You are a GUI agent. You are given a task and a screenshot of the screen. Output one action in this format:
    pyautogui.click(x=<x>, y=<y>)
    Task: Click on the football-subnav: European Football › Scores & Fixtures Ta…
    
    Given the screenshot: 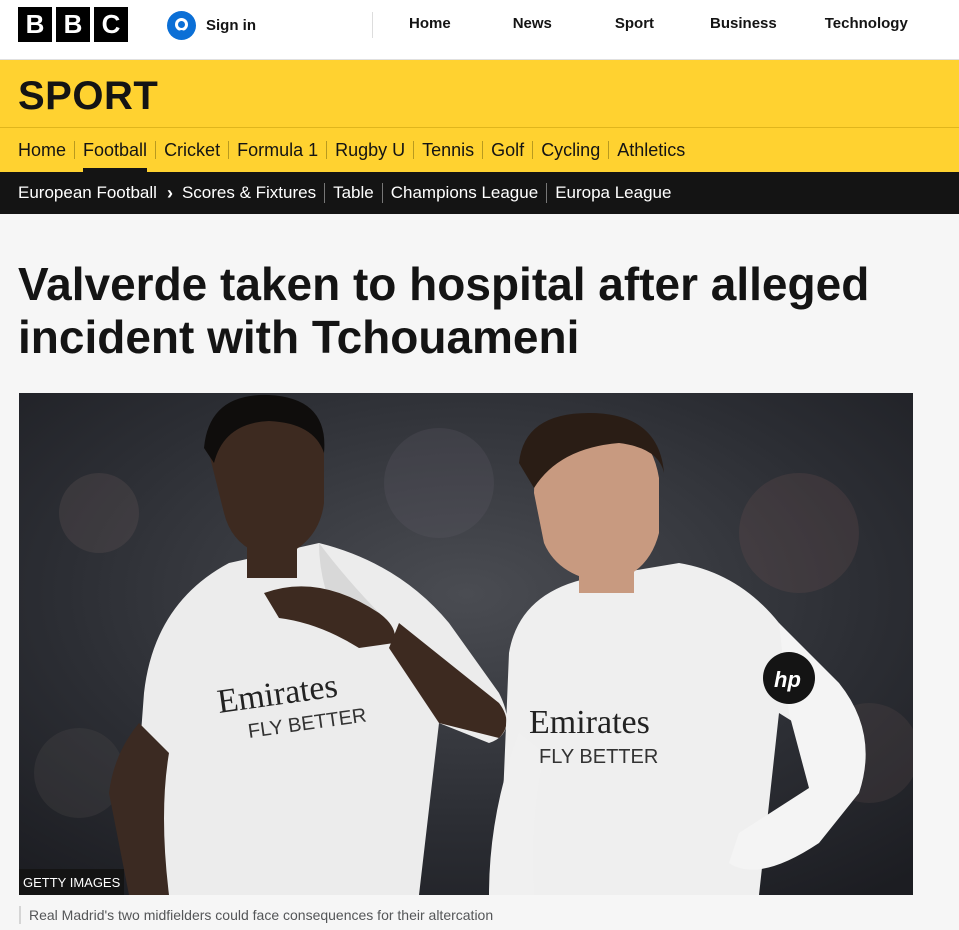 What is the action you would take?
    pyautogui.click(x=479, y=193)
    